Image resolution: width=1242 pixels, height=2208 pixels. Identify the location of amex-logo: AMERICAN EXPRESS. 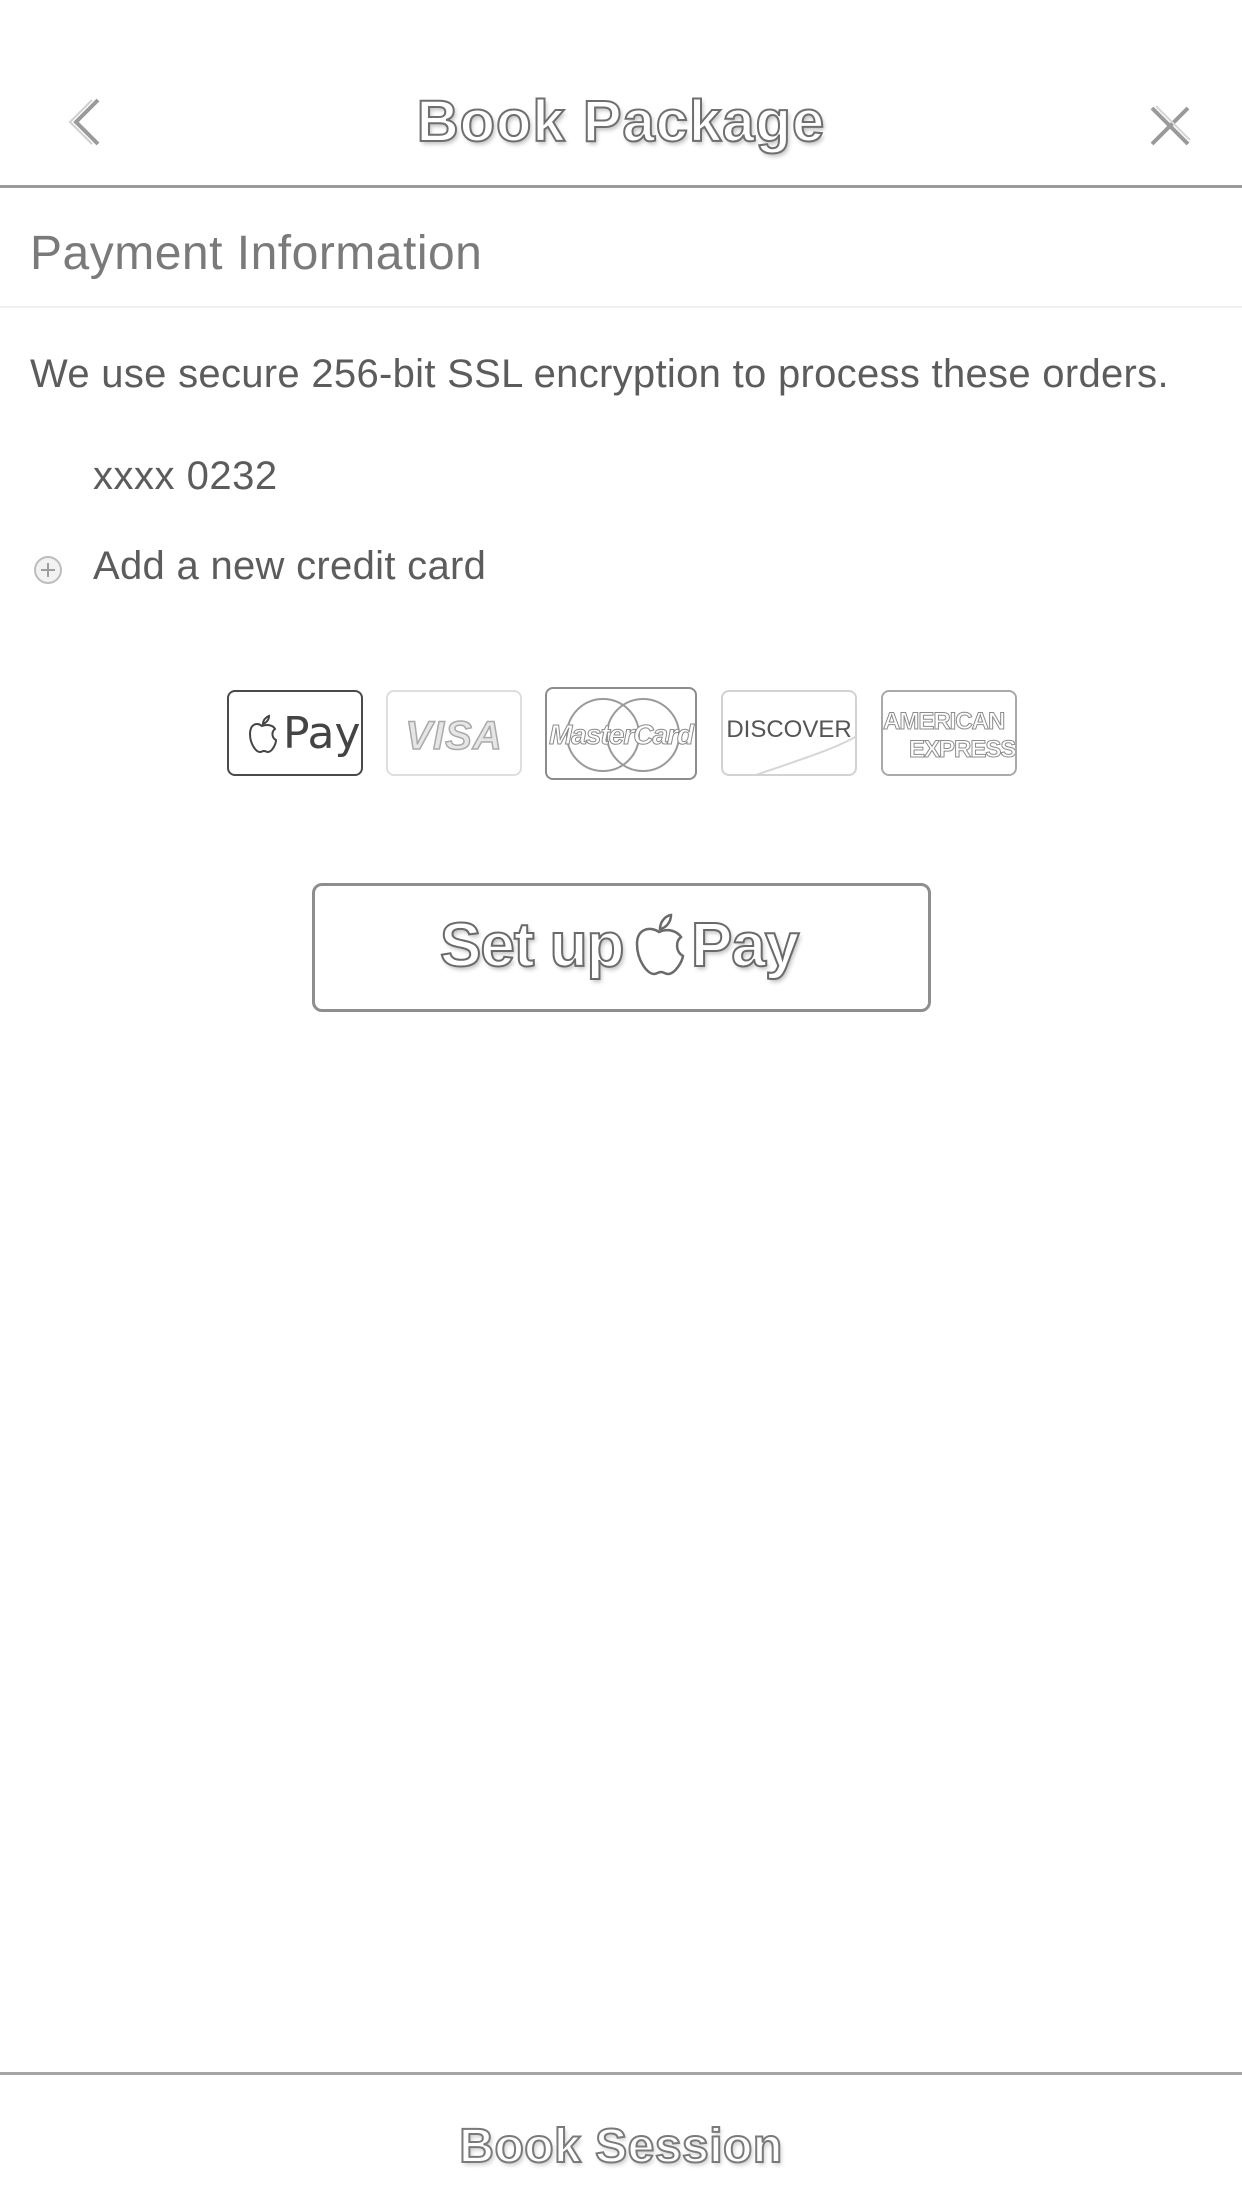
(949, 733).